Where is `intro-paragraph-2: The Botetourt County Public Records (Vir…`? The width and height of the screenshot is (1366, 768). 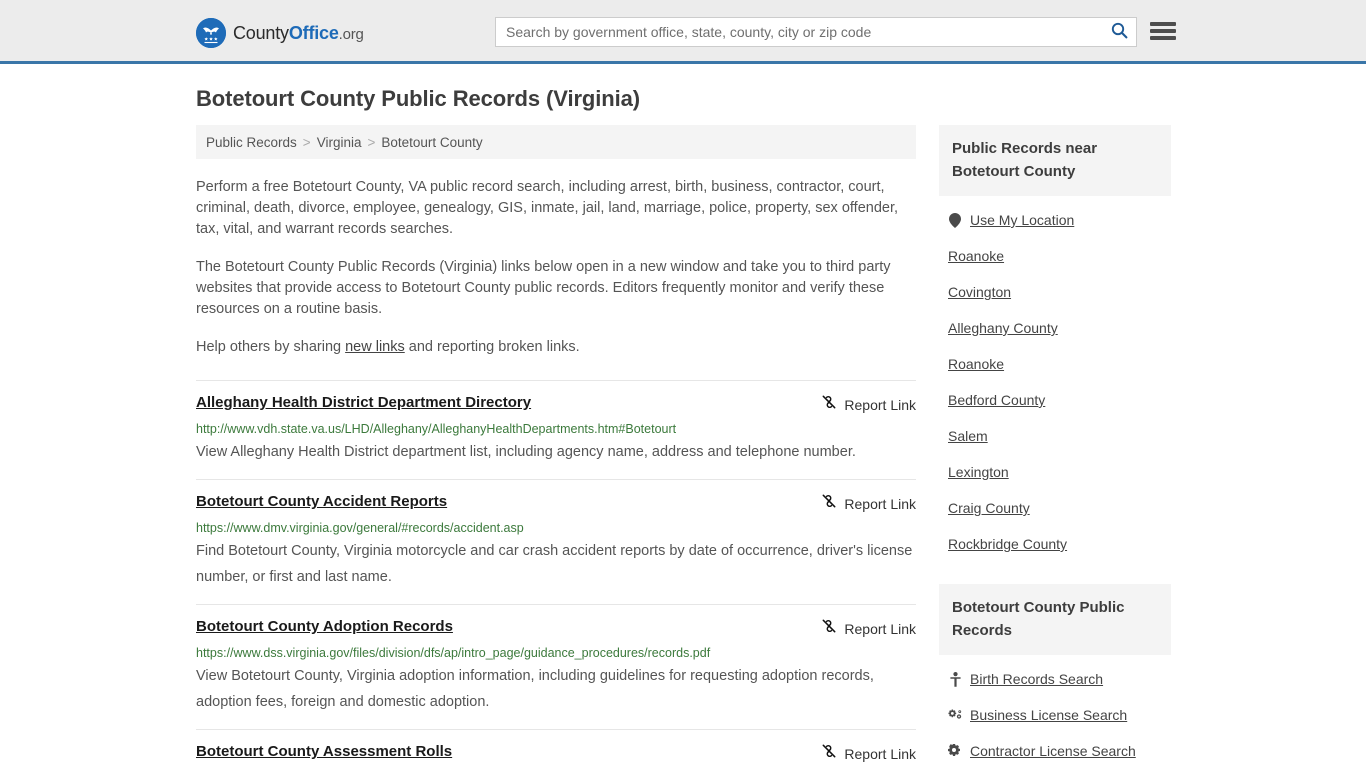 intro-paragraph-2: The Botetourt County Public Records (Vir… is located at coordinates (543, 288).